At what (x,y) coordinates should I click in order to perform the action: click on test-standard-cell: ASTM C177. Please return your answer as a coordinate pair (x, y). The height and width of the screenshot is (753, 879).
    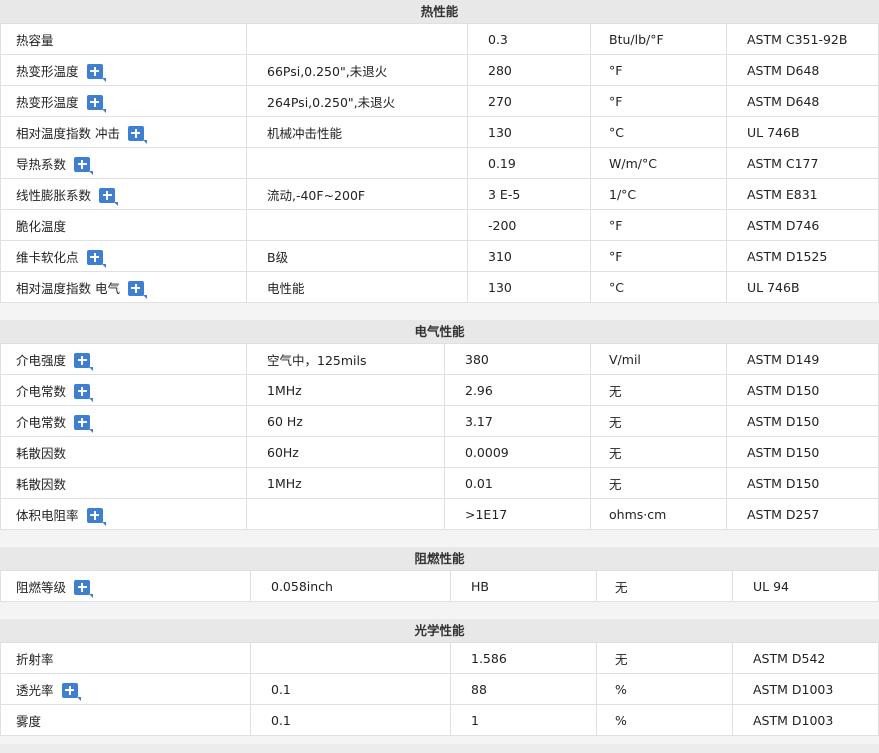
    Looking at the image, I should click on (802, 163).